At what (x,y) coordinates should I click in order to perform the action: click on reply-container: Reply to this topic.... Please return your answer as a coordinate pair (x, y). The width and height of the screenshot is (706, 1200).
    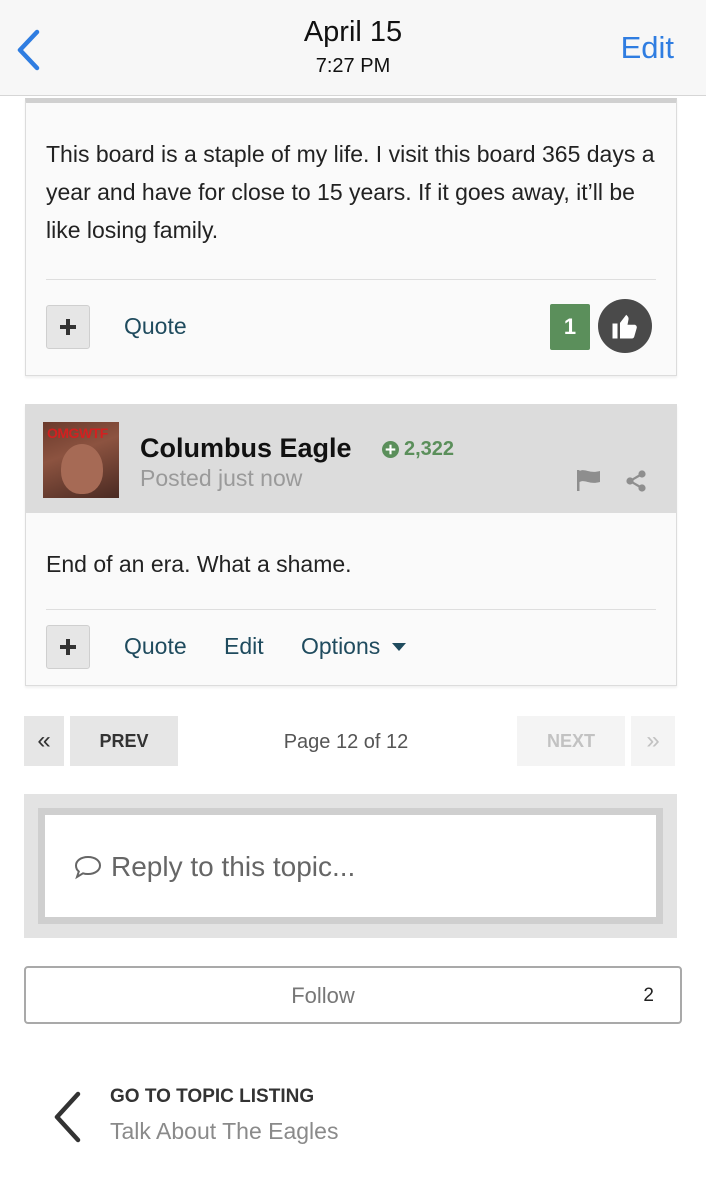
    Looking at the image, I should click on (350, 866).